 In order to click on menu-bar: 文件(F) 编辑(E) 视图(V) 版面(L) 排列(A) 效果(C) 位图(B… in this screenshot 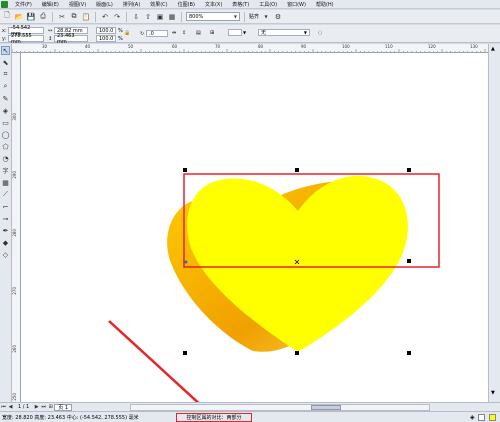, I will do `click(250, 4)`.